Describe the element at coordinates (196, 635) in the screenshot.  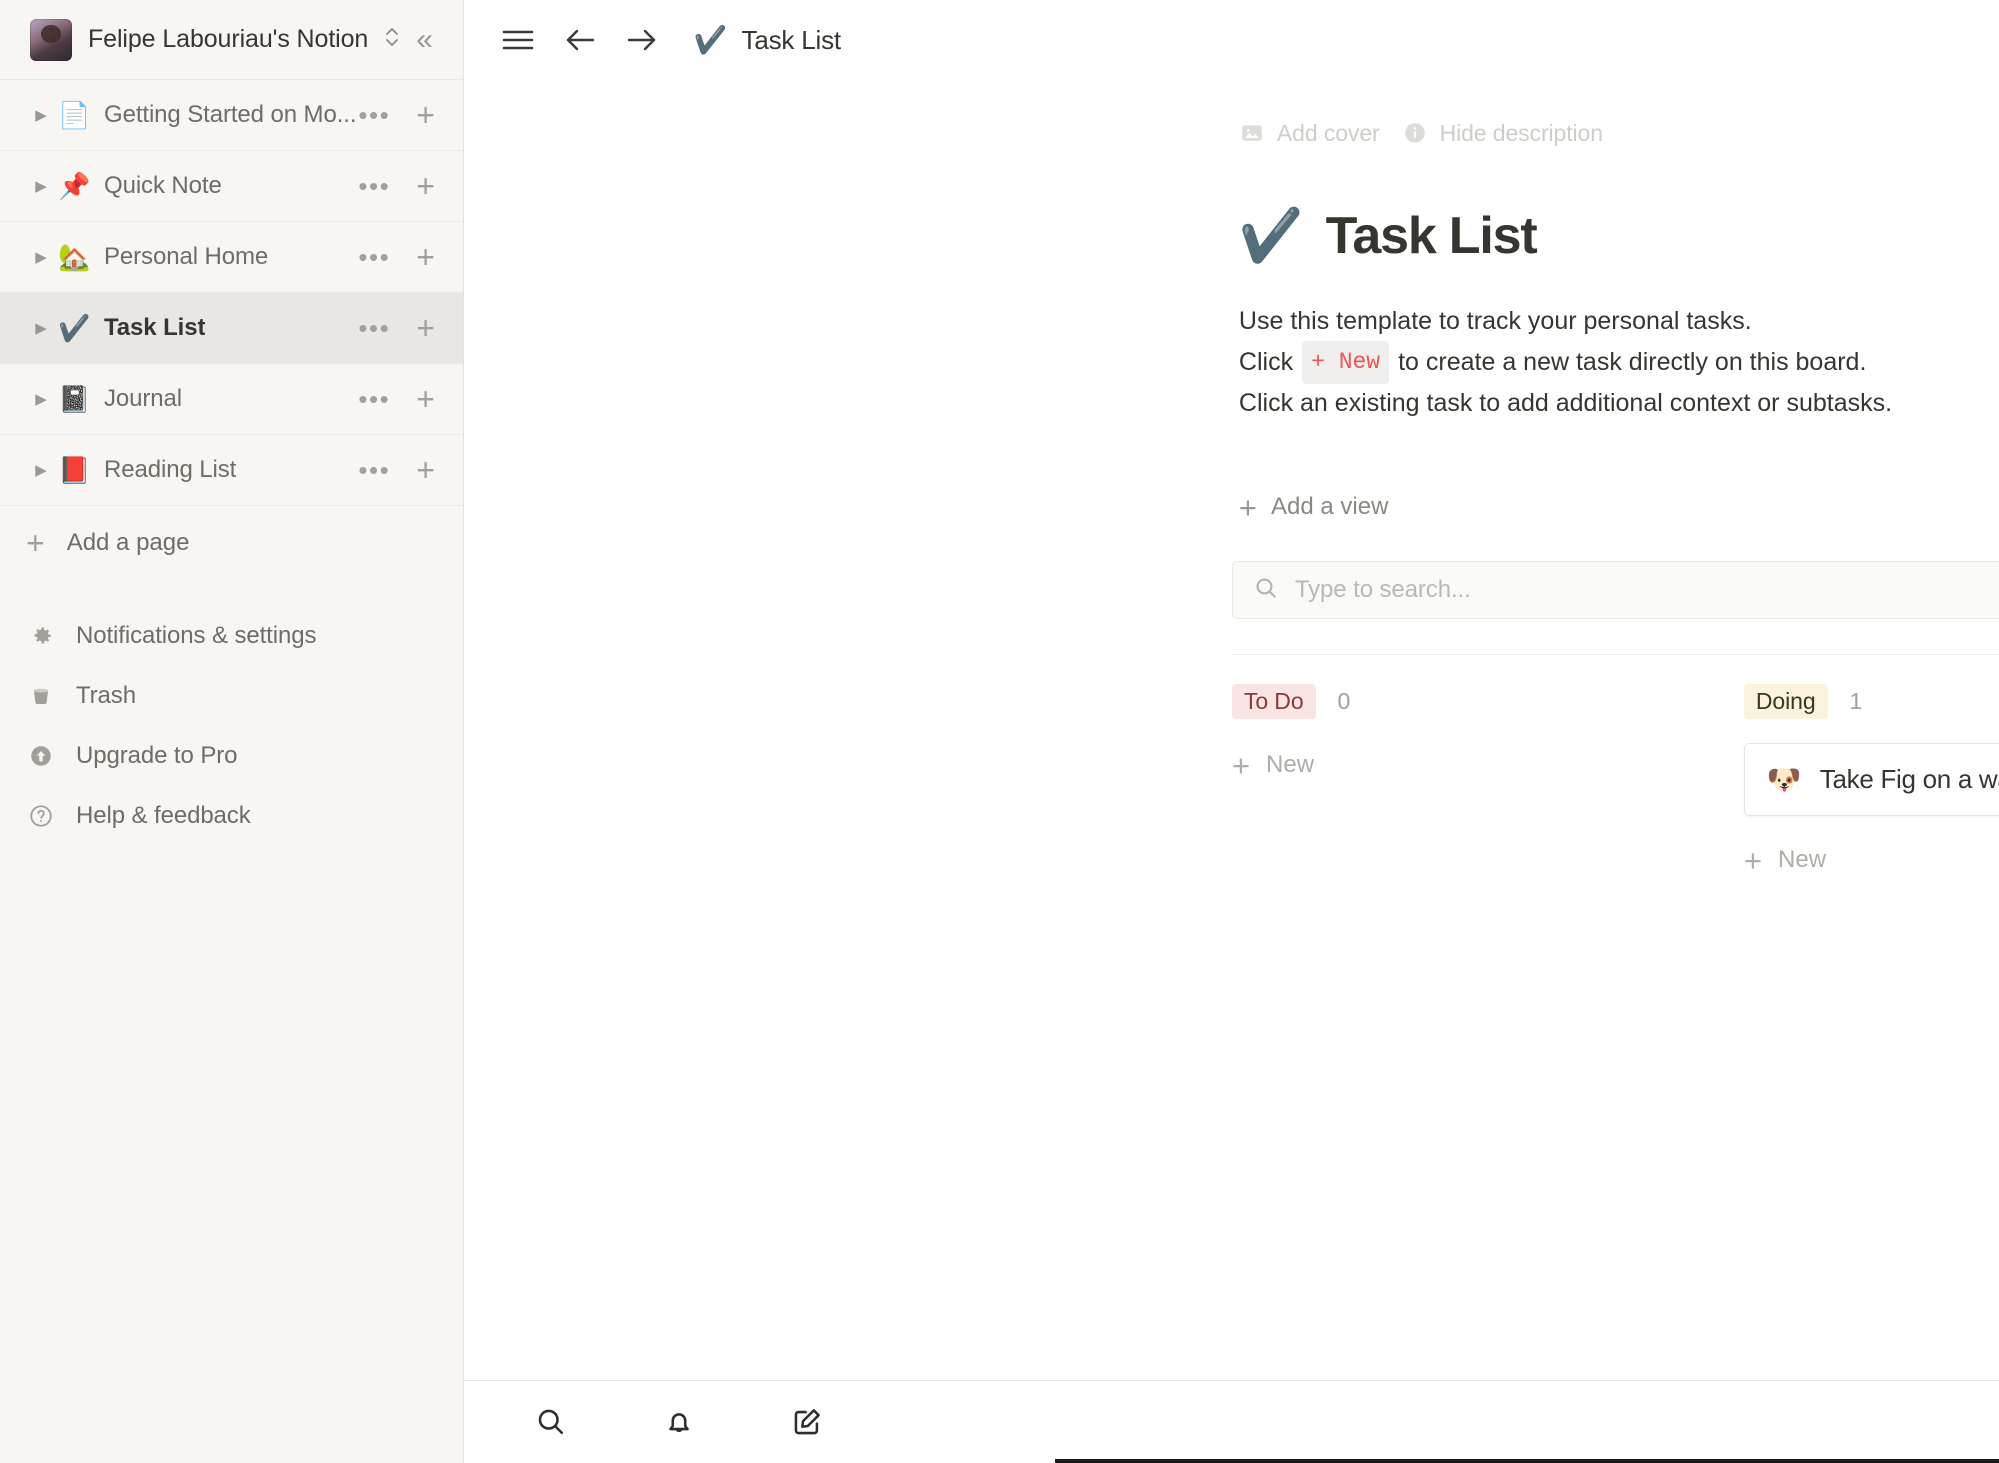
I see `sidebar-utility-label: Notifications & settings` at that location.